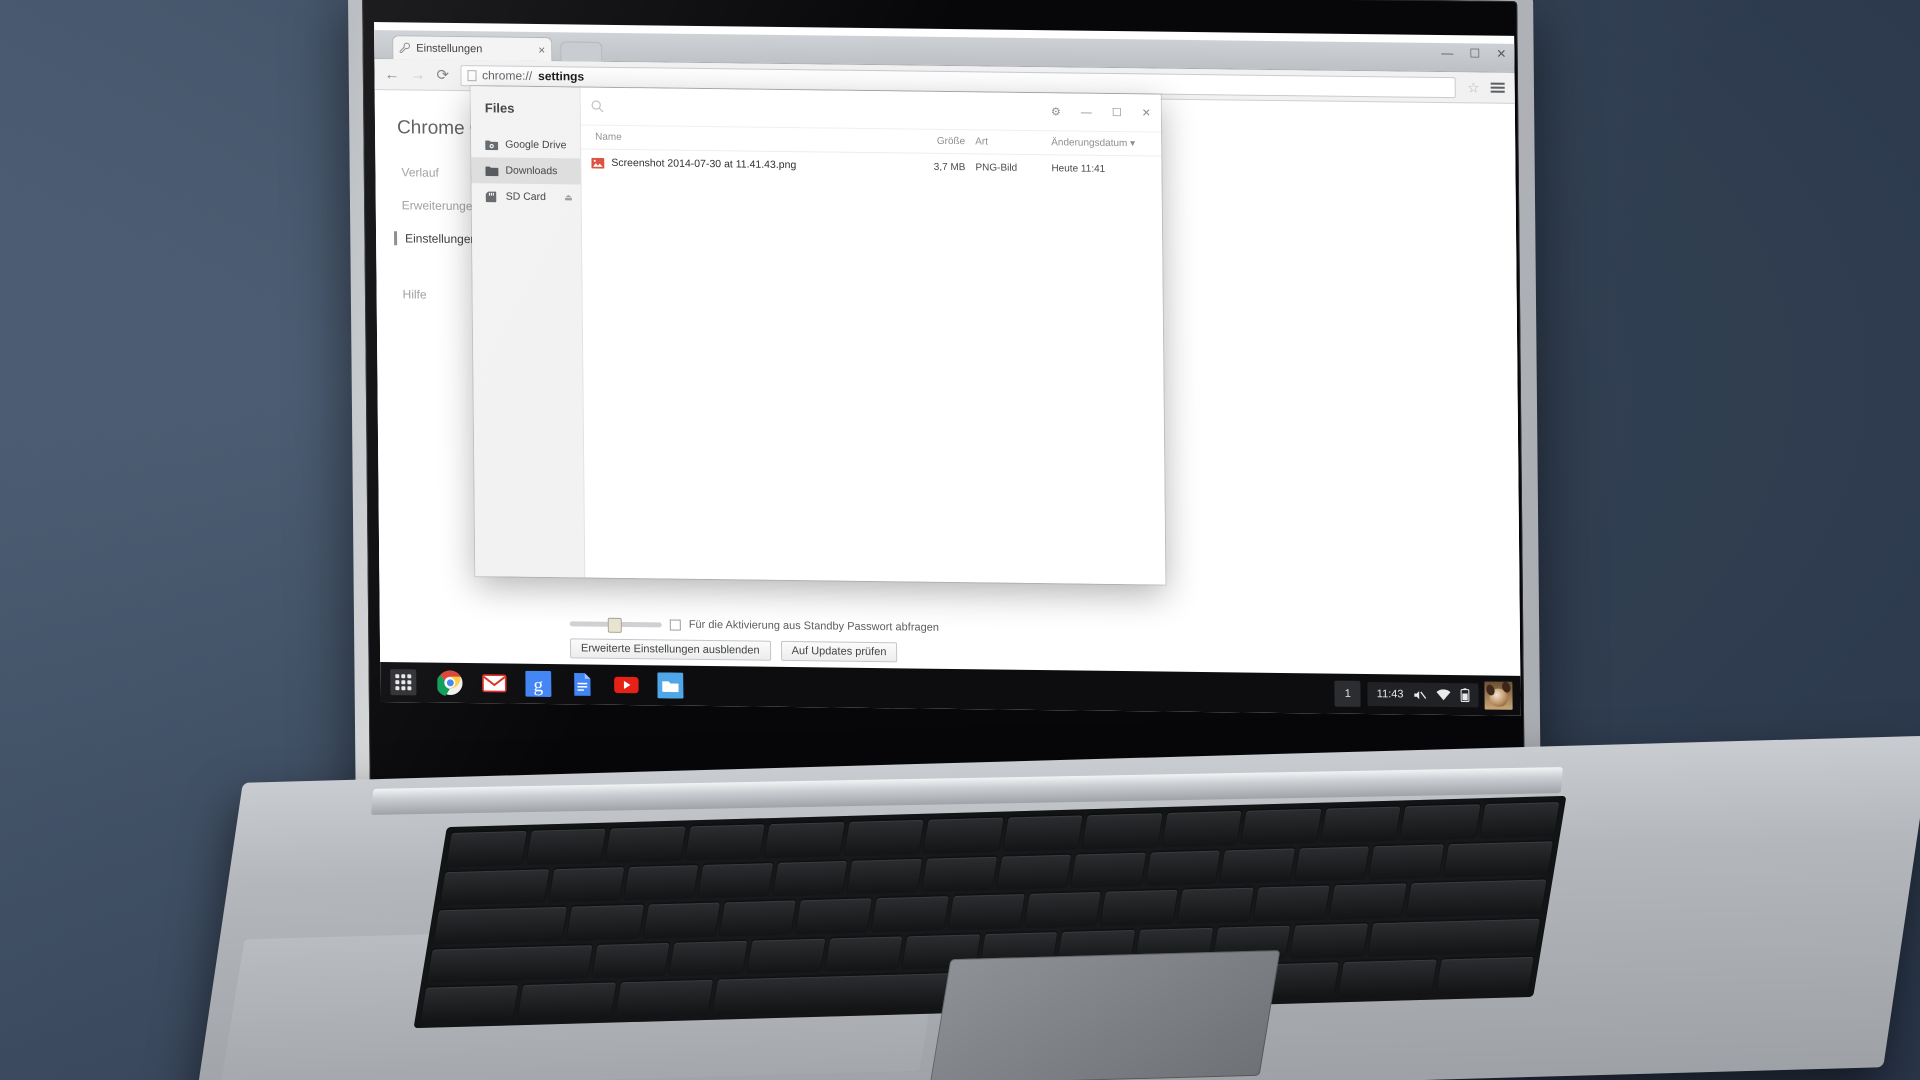 Image resolution: width=1920 pixels, height=1080 pixels. I want to click on browser-tab-einstellungen: Einstellungen ×, so click(472, 48).